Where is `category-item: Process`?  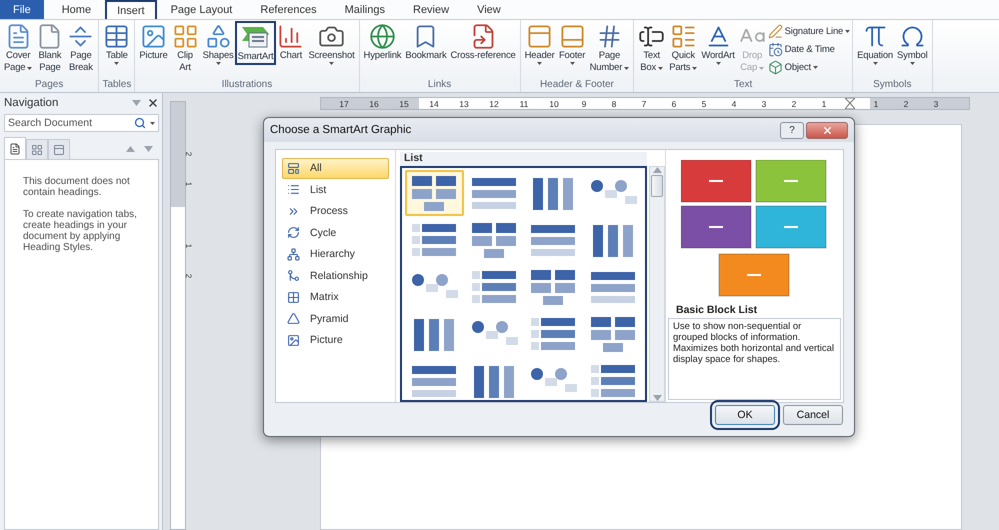 category-item: Process is located at coordinates (335, 211).